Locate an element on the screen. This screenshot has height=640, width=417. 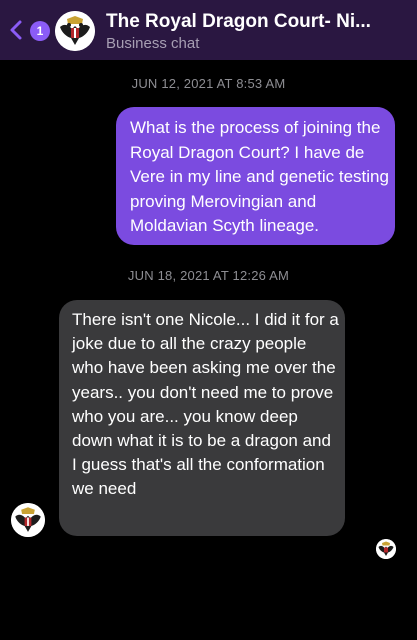
chat-subtitle: Business chat is located at coordinates (153, 43).